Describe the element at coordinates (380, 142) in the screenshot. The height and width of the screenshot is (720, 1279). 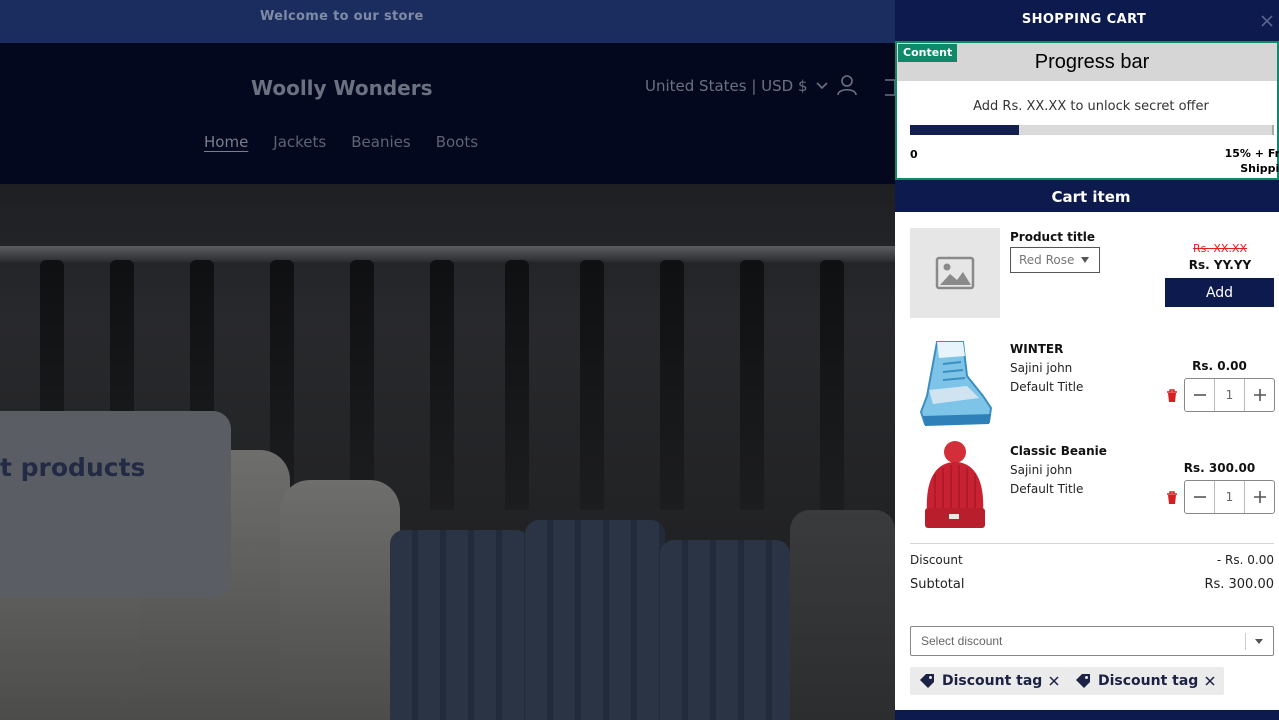
I see `nav-item-beanies: Beanies` at that location.